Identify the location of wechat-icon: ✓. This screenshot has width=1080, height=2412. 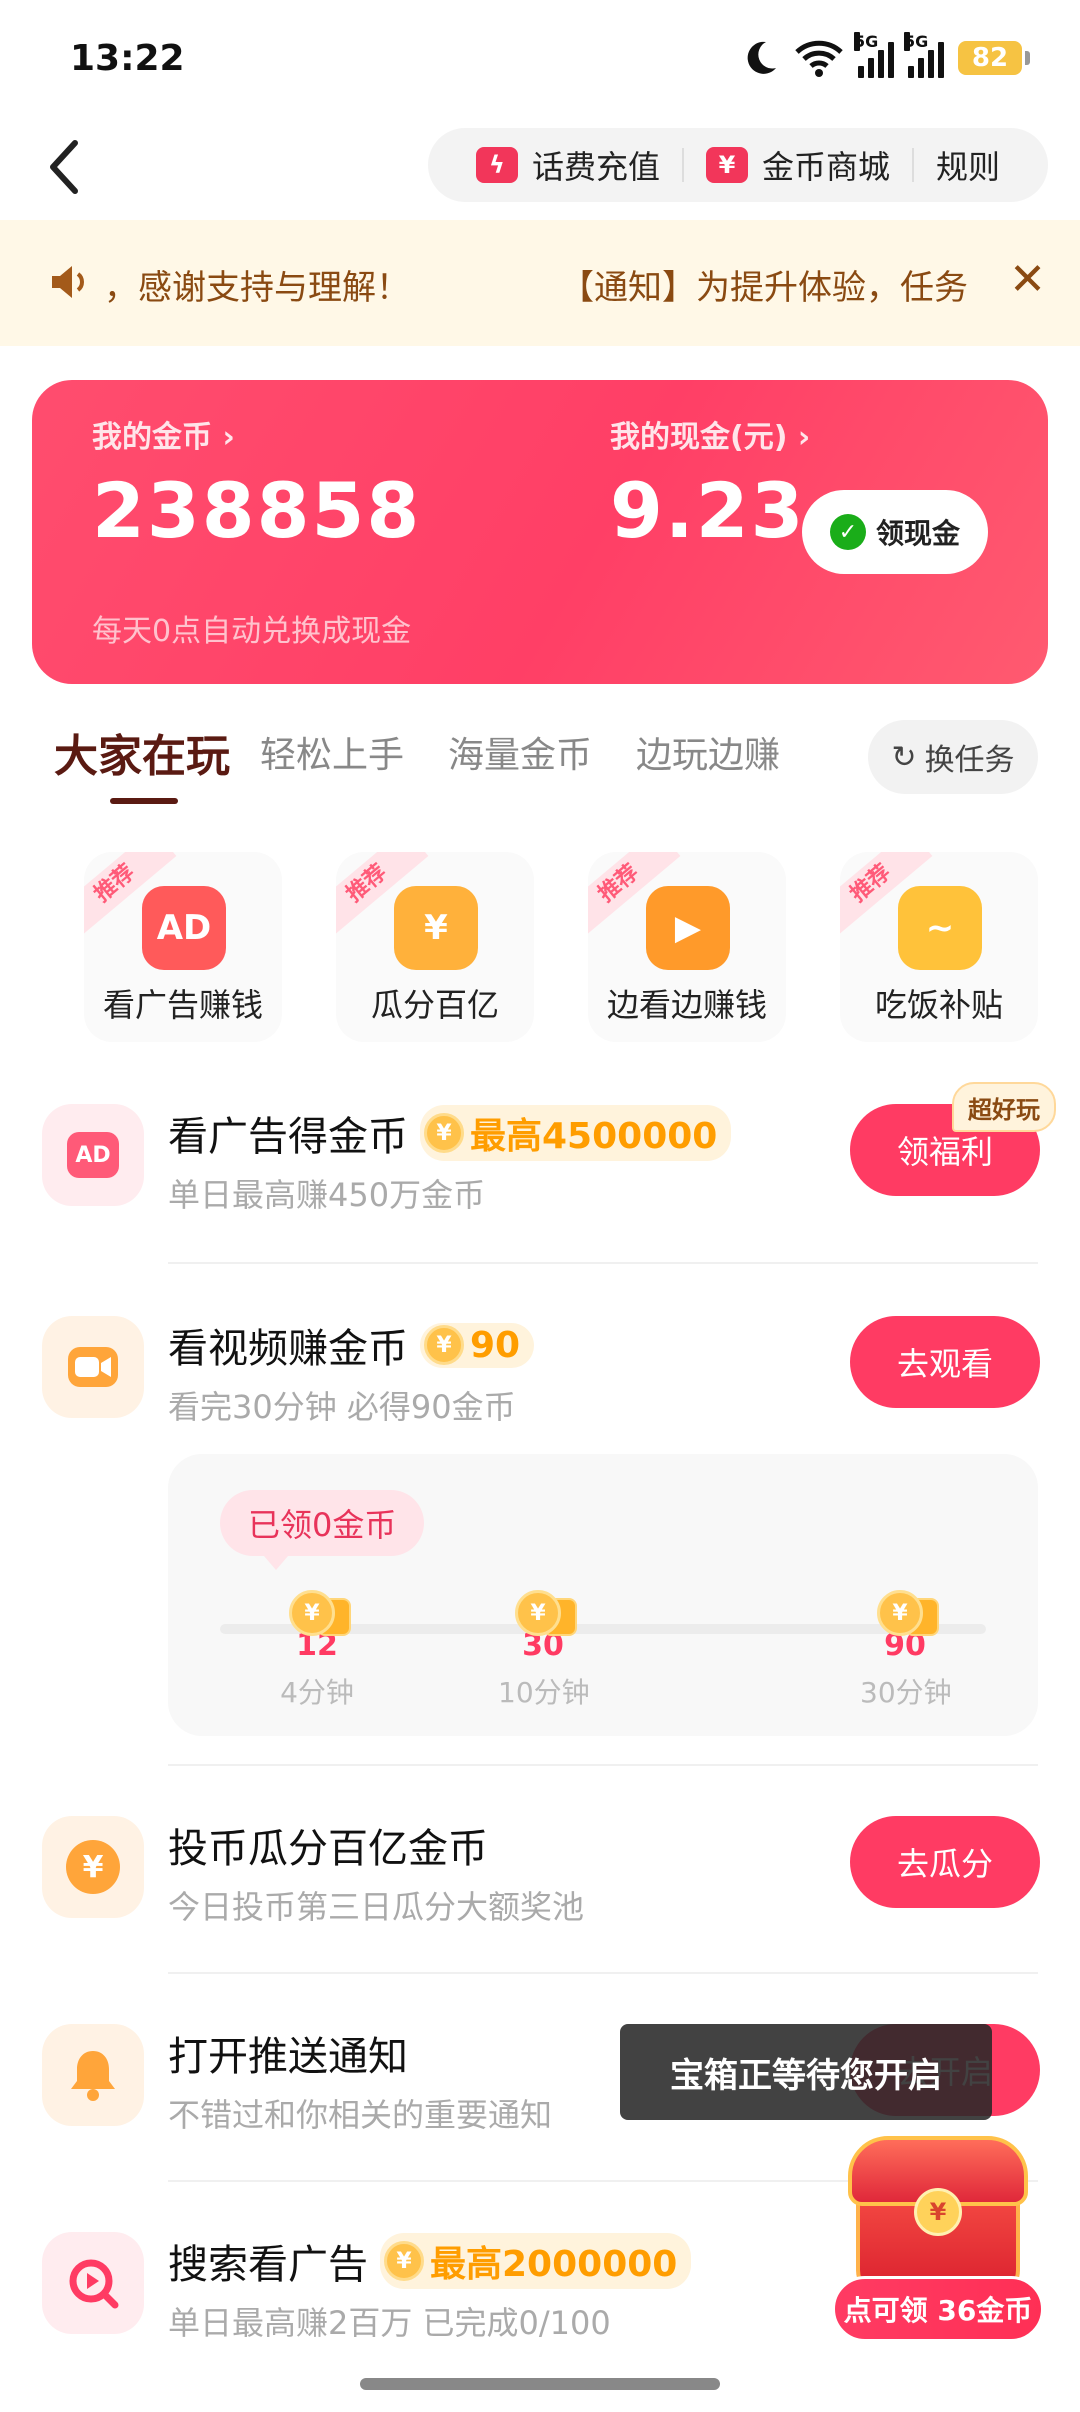
(847, 532).